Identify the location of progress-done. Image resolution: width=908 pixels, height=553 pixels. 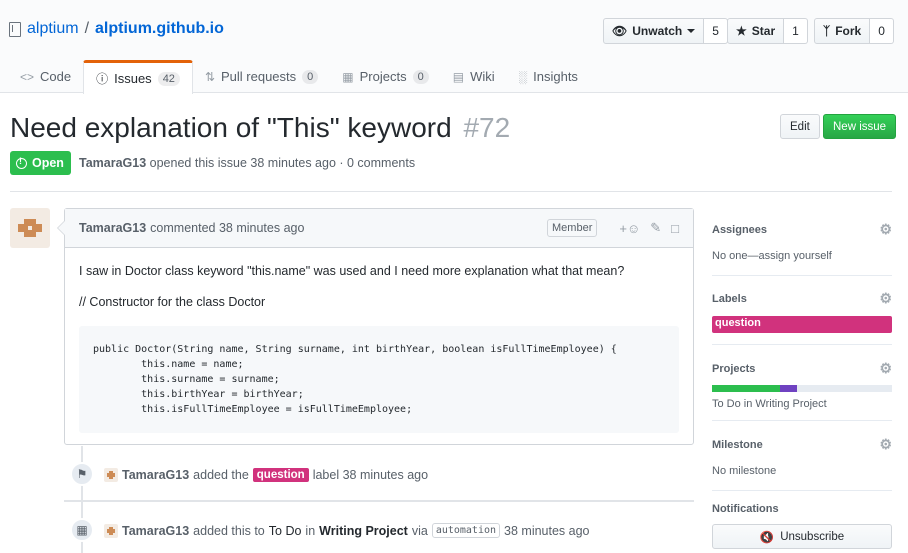
(746, 388).